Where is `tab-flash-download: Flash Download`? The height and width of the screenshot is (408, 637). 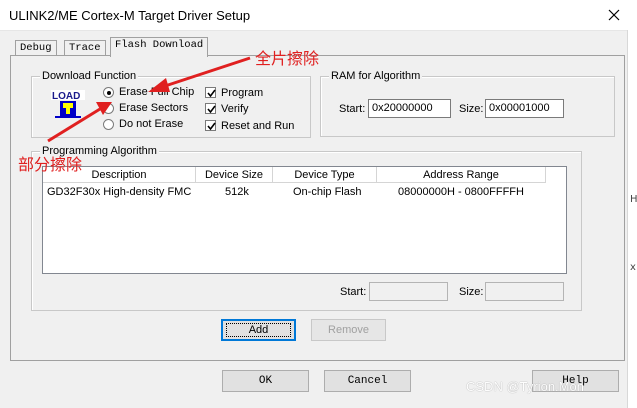 tab-flash-download: Flash Download is located at coordinates (159, 47).